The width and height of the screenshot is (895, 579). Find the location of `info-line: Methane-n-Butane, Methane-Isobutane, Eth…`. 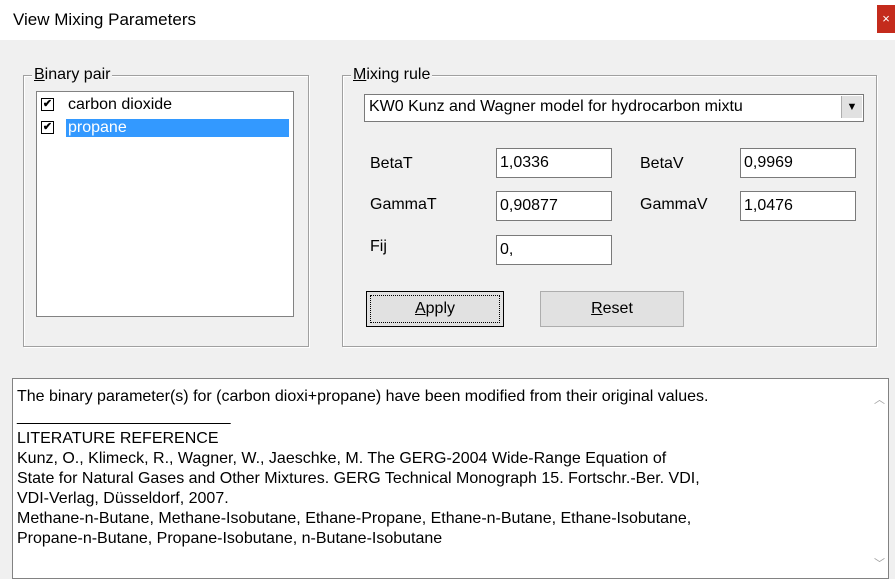

info-line: Methane-n-Butane, Methane-Isobutane, Eth… is located at coordinates (354, 518).